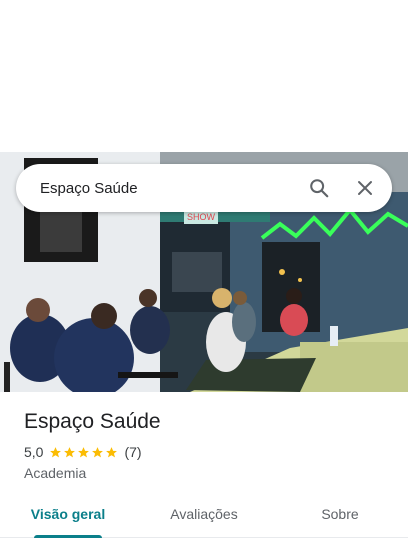  What do you see at coordinates (201, 217) in the screenshot?
I see `photo-sign-text: SHOW` at bounding box center [201, 217].